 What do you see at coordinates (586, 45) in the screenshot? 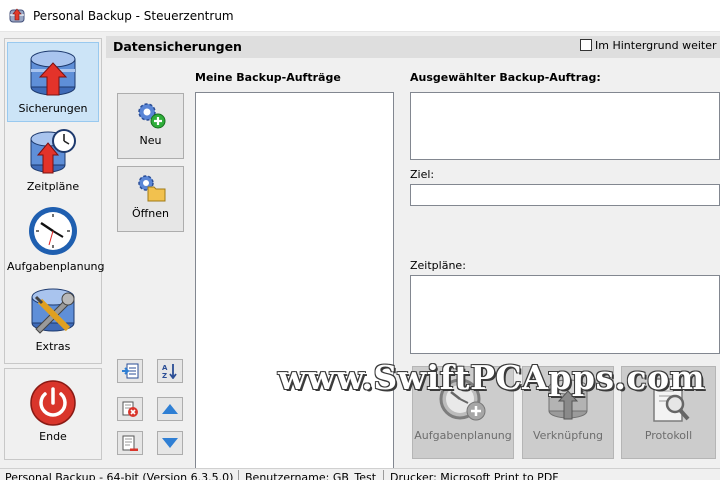
I see `checkbox-box` at bounding box center [586, 45].